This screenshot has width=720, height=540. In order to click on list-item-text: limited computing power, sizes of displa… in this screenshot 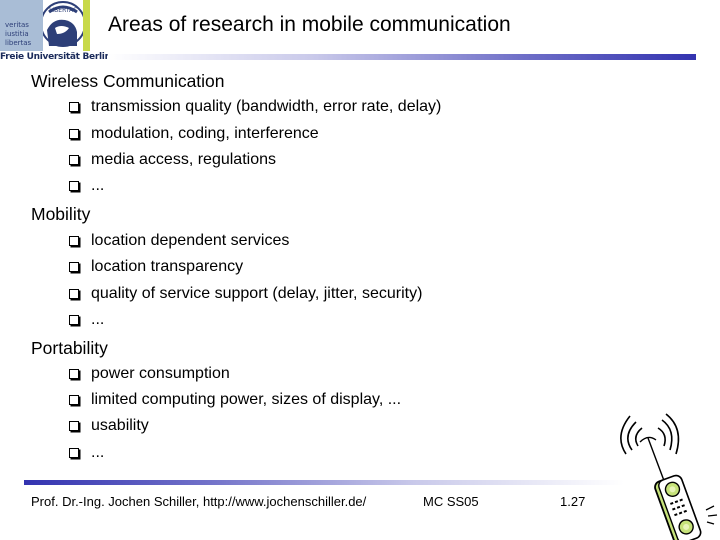, I will do `click(246, 399)`.